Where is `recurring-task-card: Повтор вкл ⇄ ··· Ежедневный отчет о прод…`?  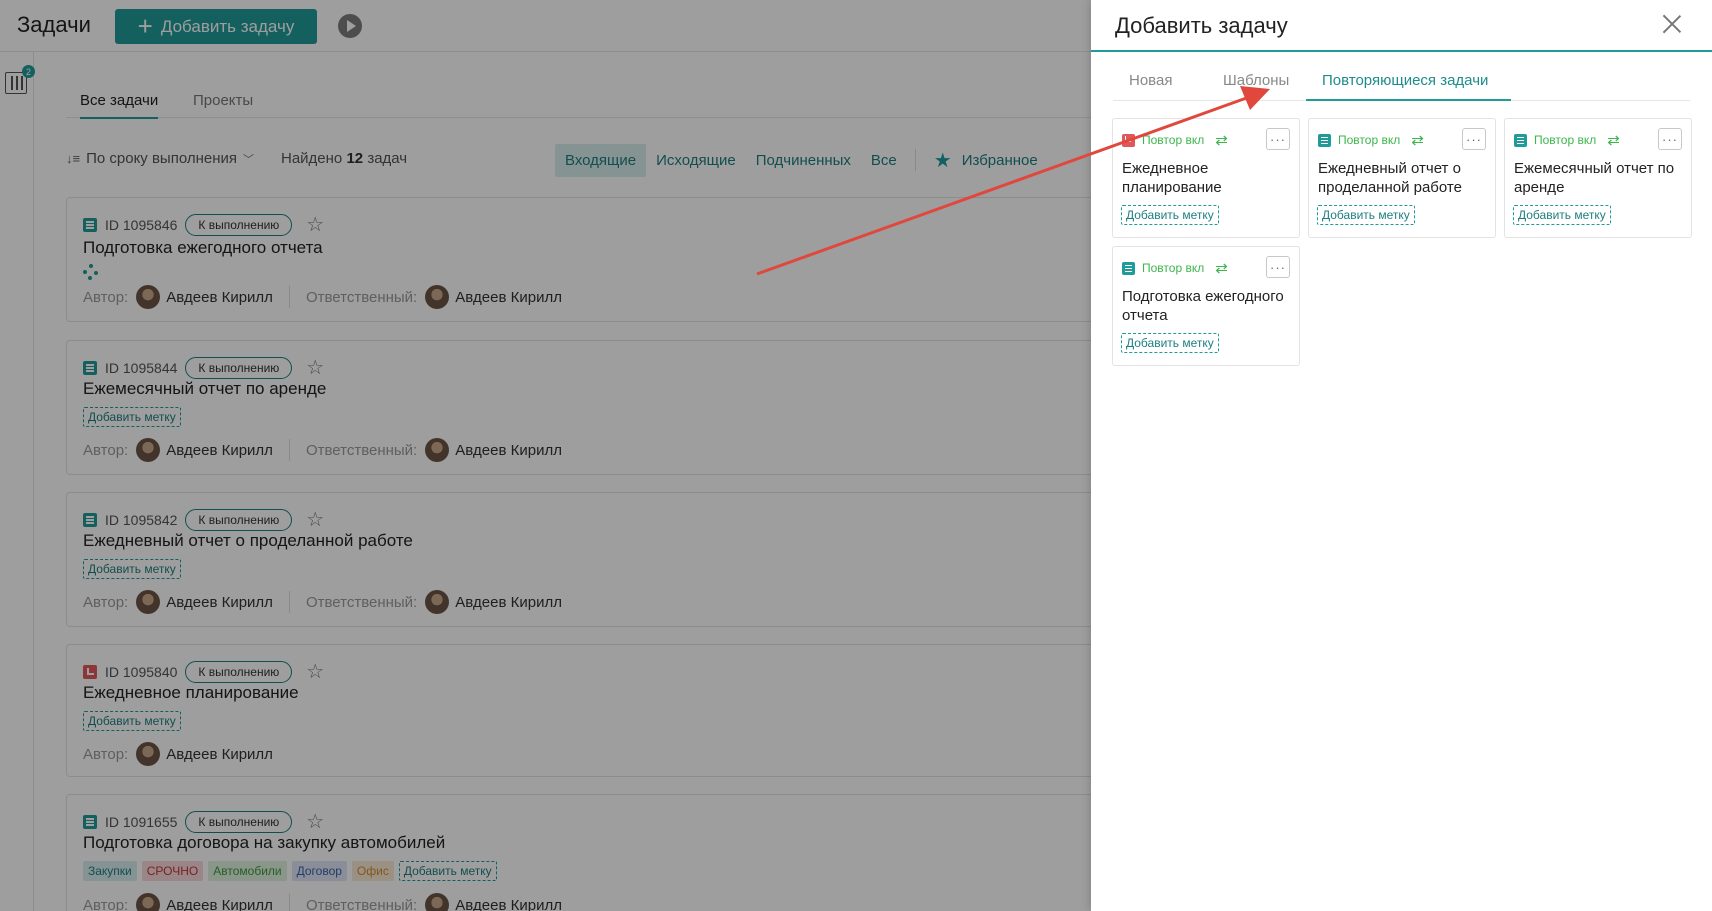 recurring-task-card: Повтор вкл ⇄ ··· Ежедневный отчет о прод… is located at coordinates (1402, 178).